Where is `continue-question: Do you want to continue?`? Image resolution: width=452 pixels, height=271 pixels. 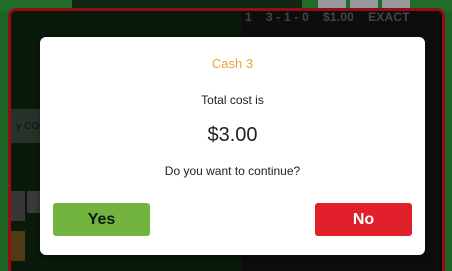 continue-question: Do you want to continue? is located at coordinates (232, 171).